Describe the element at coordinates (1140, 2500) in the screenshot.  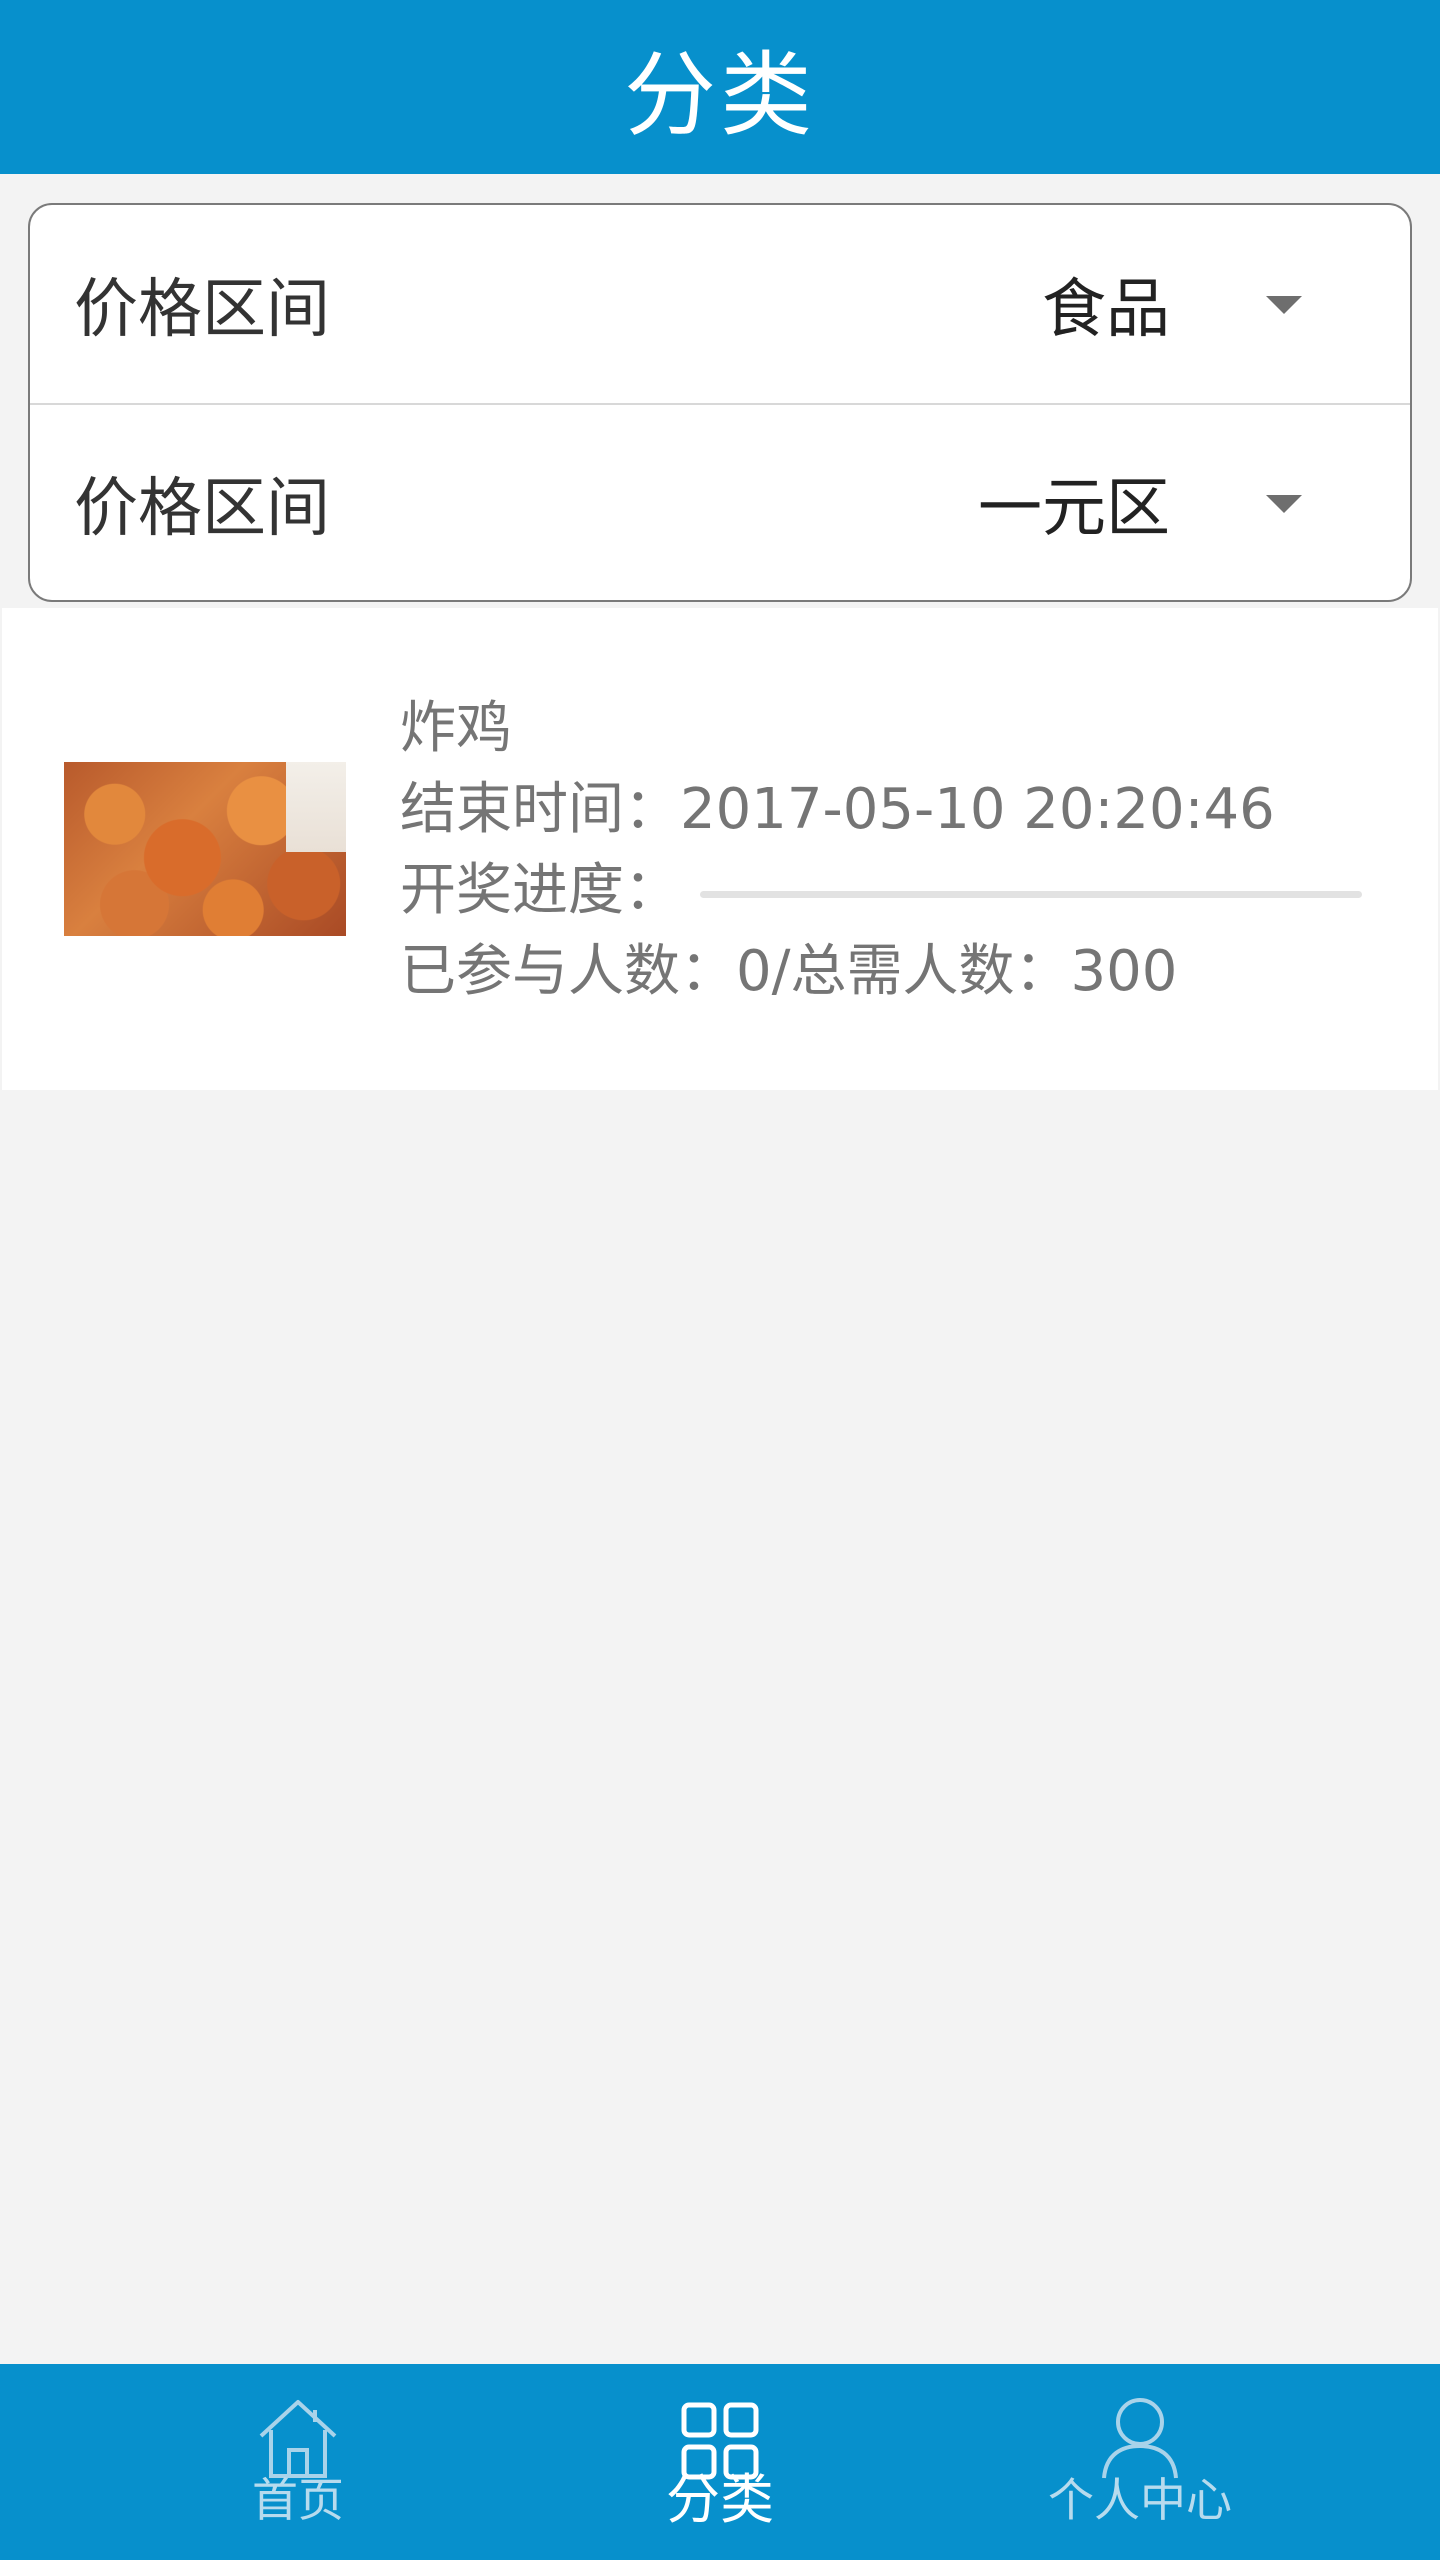
I see `tab-label: 个人中心` at that location.